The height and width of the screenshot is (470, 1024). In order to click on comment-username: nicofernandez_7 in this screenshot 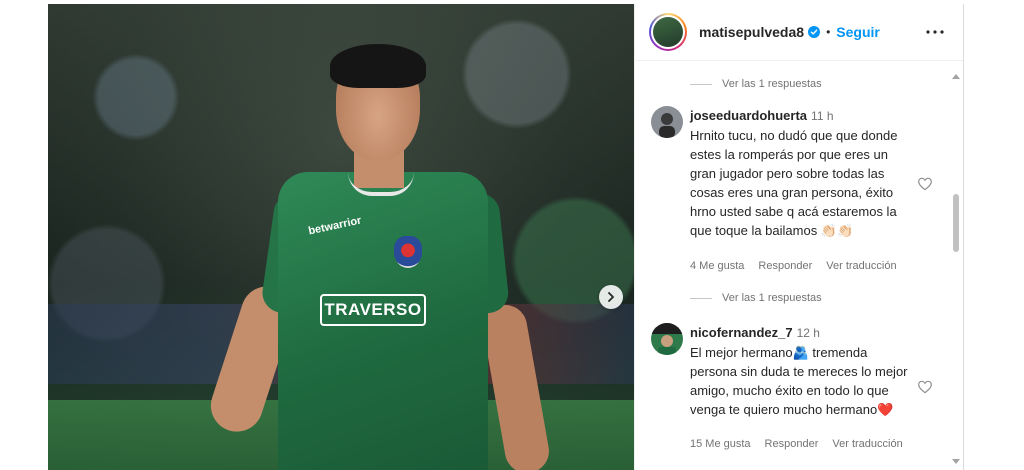, I will do `click(741, 332)`.